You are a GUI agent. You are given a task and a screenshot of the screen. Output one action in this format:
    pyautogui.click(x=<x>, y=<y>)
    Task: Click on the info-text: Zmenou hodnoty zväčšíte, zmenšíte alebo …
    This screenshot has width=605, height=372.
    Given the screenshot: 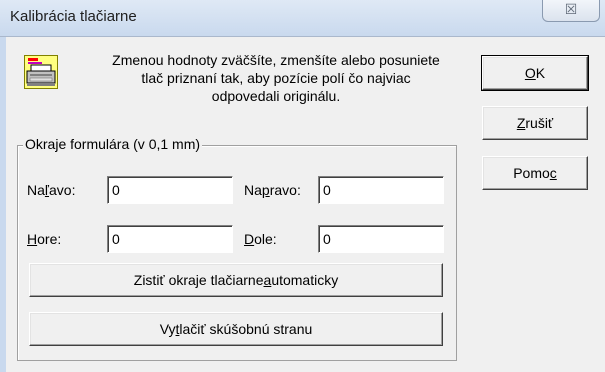 What is the action you would take?
    pyautogui.click(x=276, y=78)
    